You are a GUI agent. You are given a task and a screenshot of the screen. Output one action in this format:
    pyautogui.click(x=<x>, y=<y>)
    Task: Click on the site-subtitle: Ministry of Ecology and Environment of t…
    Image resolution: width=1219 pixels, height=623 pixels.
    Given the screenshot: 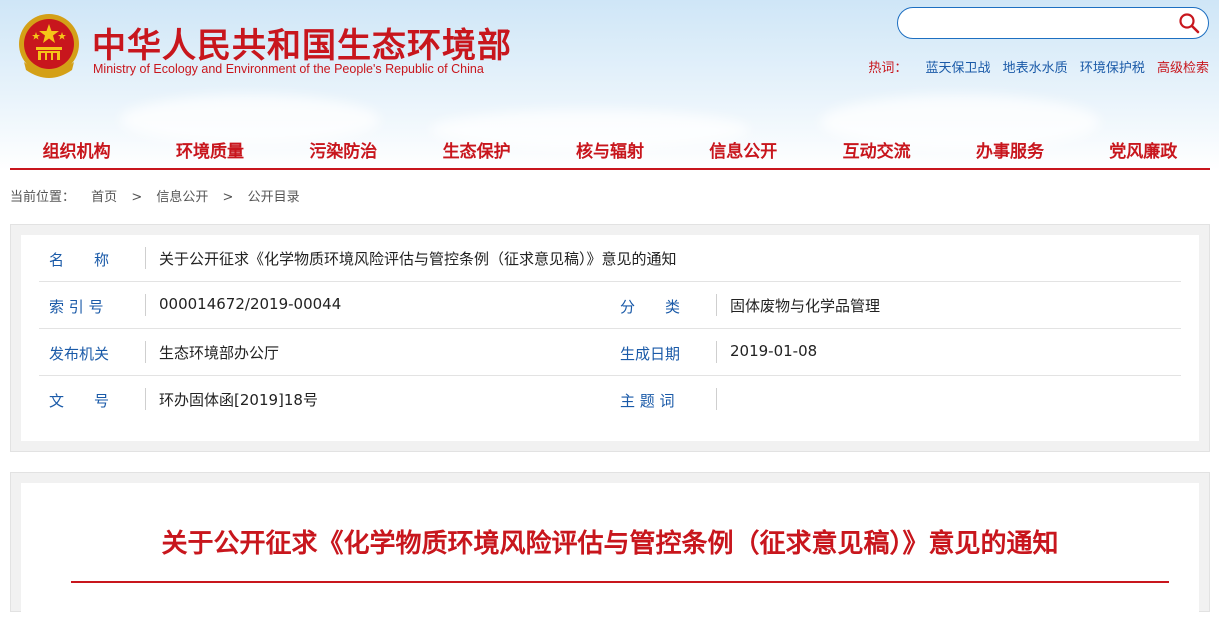 What is the action you would take?
    pyautogui.click(x=288, y=69)
    